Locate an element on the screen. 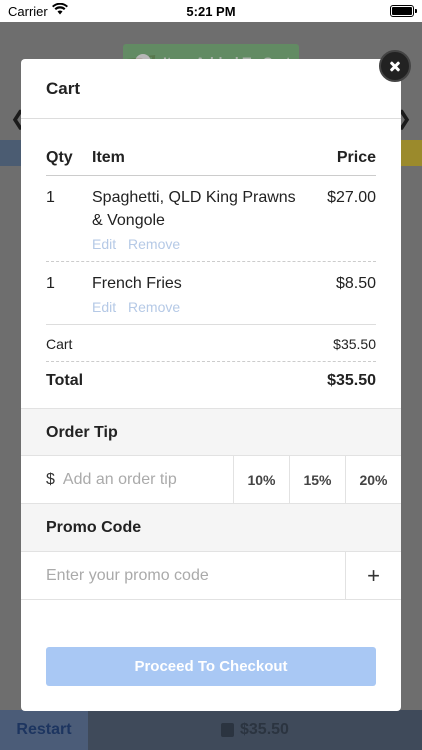 This screenshot has width=422, height=750. tip-row: $ Add an order tip 10% 15% 20% is located at coordinates (211, 480).